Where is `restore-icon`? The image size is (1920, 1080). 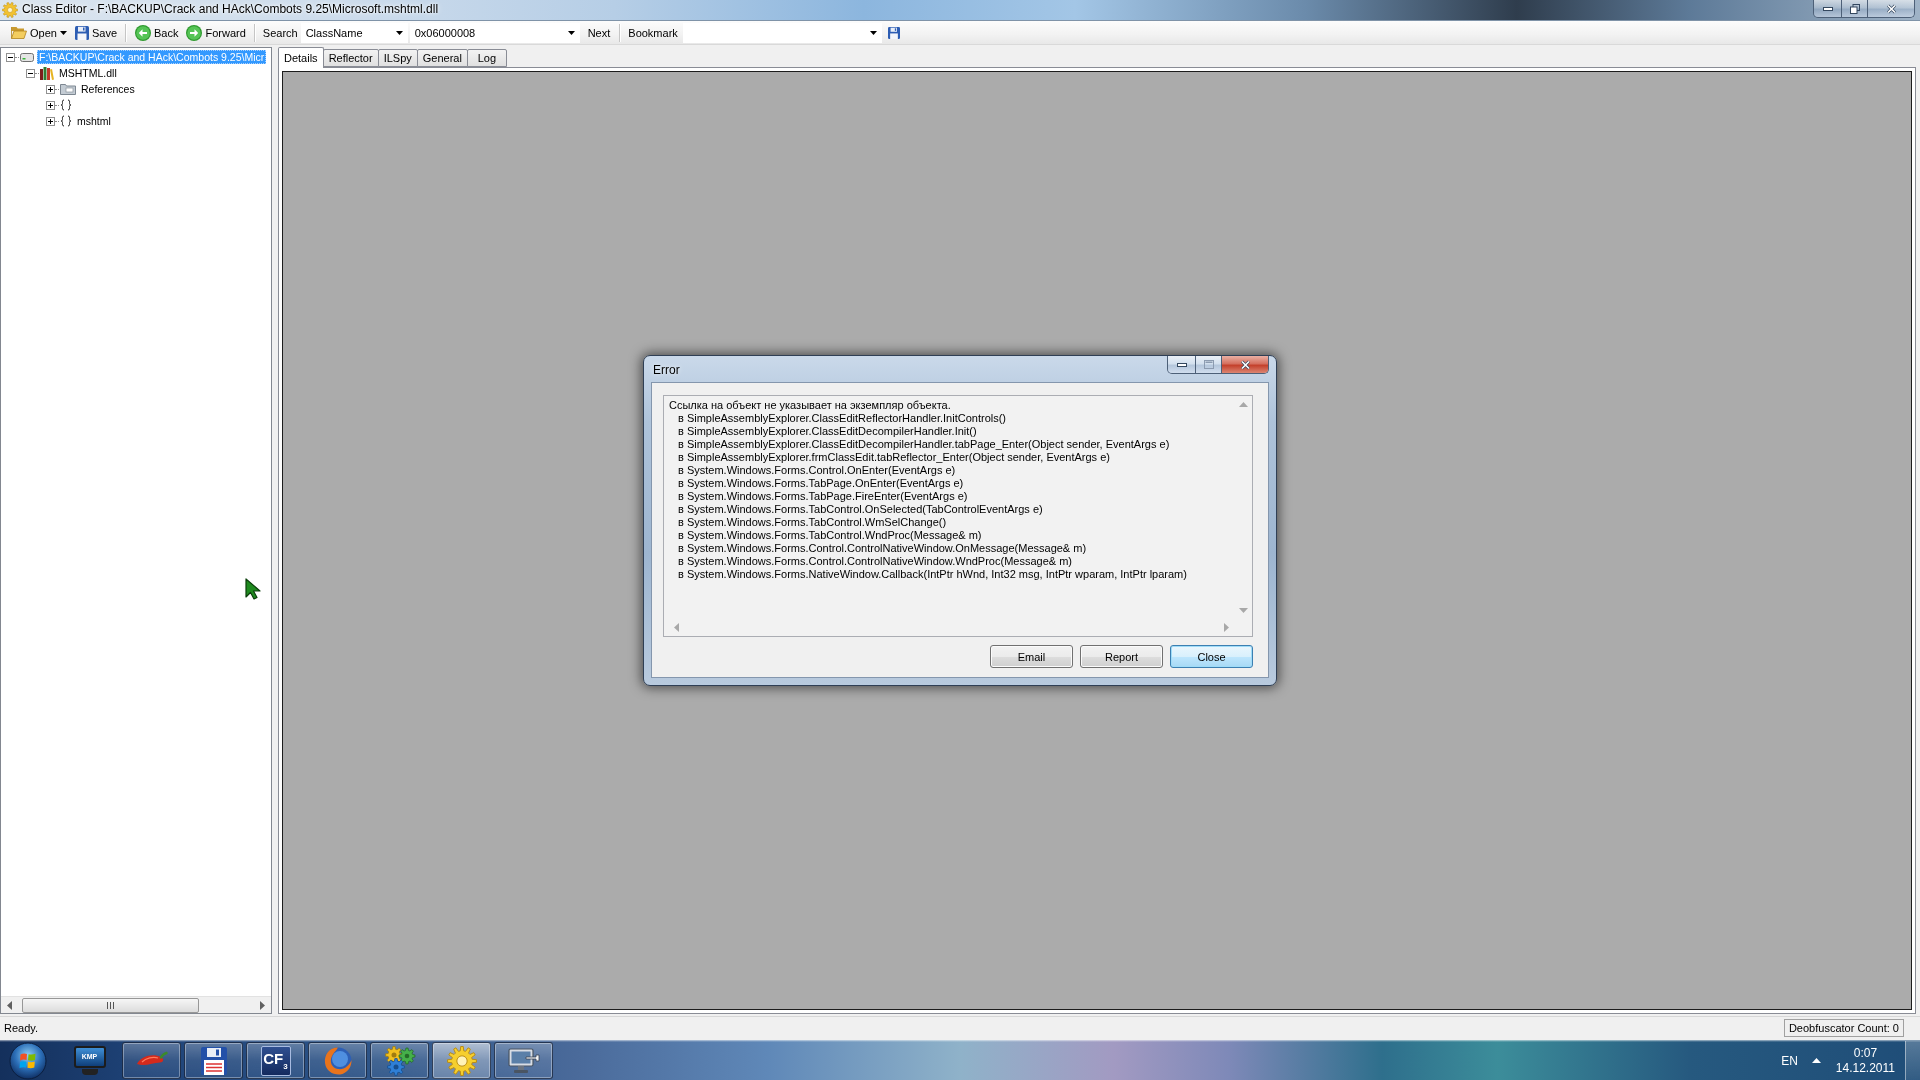 restore-icon is located at coordinates (1854, 8).